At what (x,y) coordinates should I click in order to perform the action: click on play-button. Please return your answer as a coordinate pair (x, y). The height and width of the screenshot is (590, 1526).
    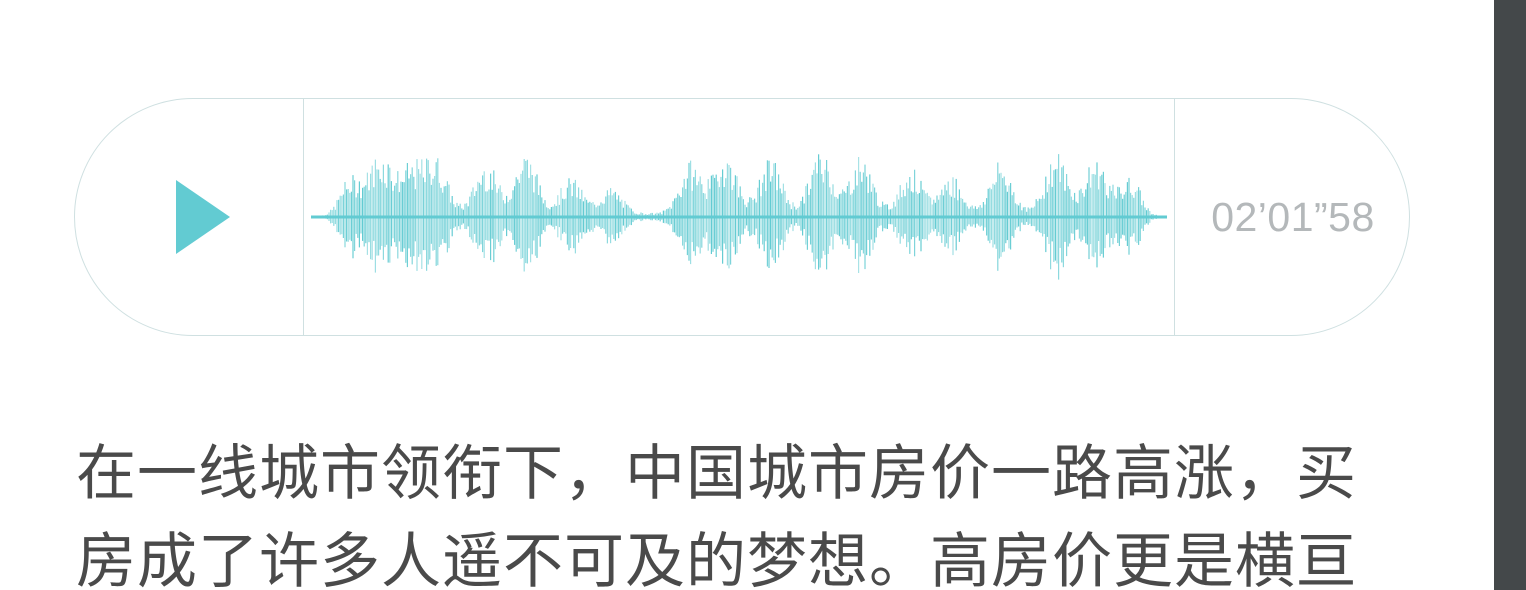
    Looking at the image, I should click on (189, 217).